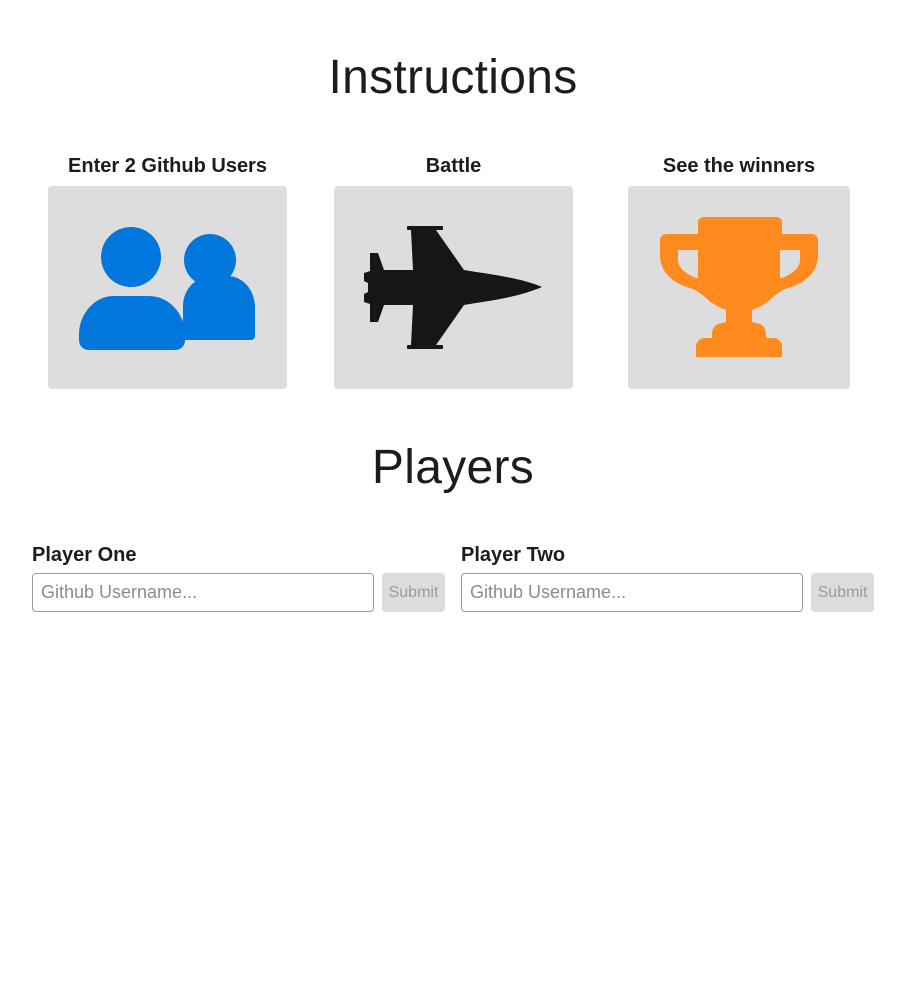 Image resolution: width=906 pixels, height=987 pixels. Describe the element at coordinates (167, 166) in the screenshot. I see `step-label: Enter 2 Github Users` at that location.